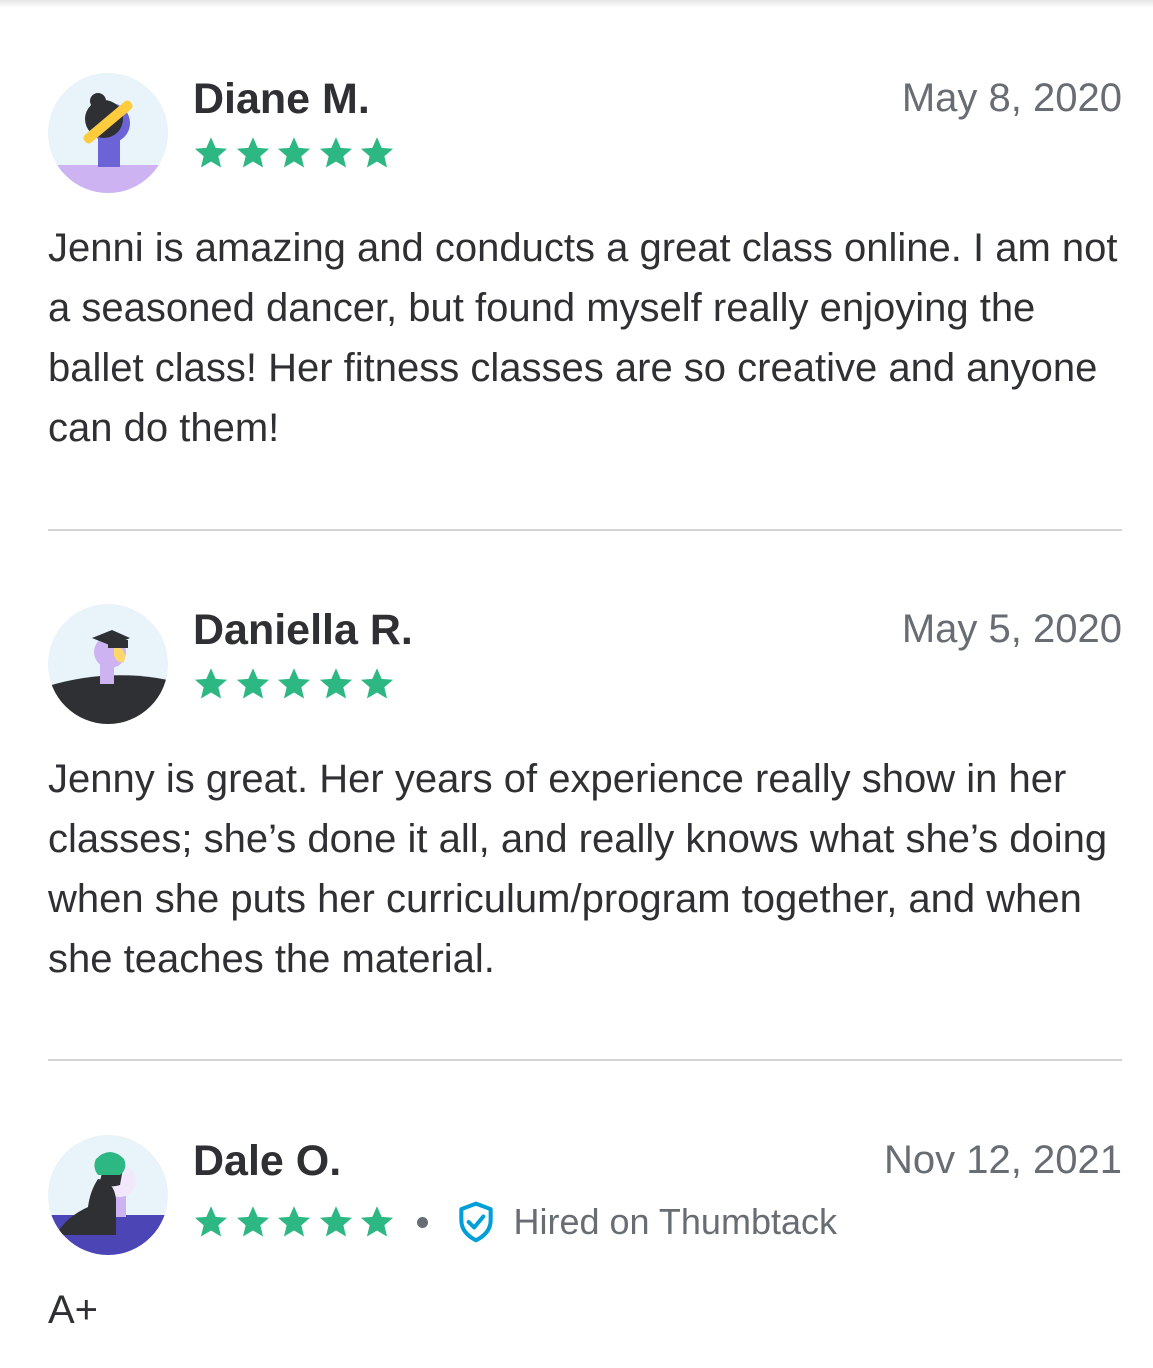 This screenshot has width=1153, height=1368. I want to click on hired-label: Hired on Thumbtack, so click(675, 1221).